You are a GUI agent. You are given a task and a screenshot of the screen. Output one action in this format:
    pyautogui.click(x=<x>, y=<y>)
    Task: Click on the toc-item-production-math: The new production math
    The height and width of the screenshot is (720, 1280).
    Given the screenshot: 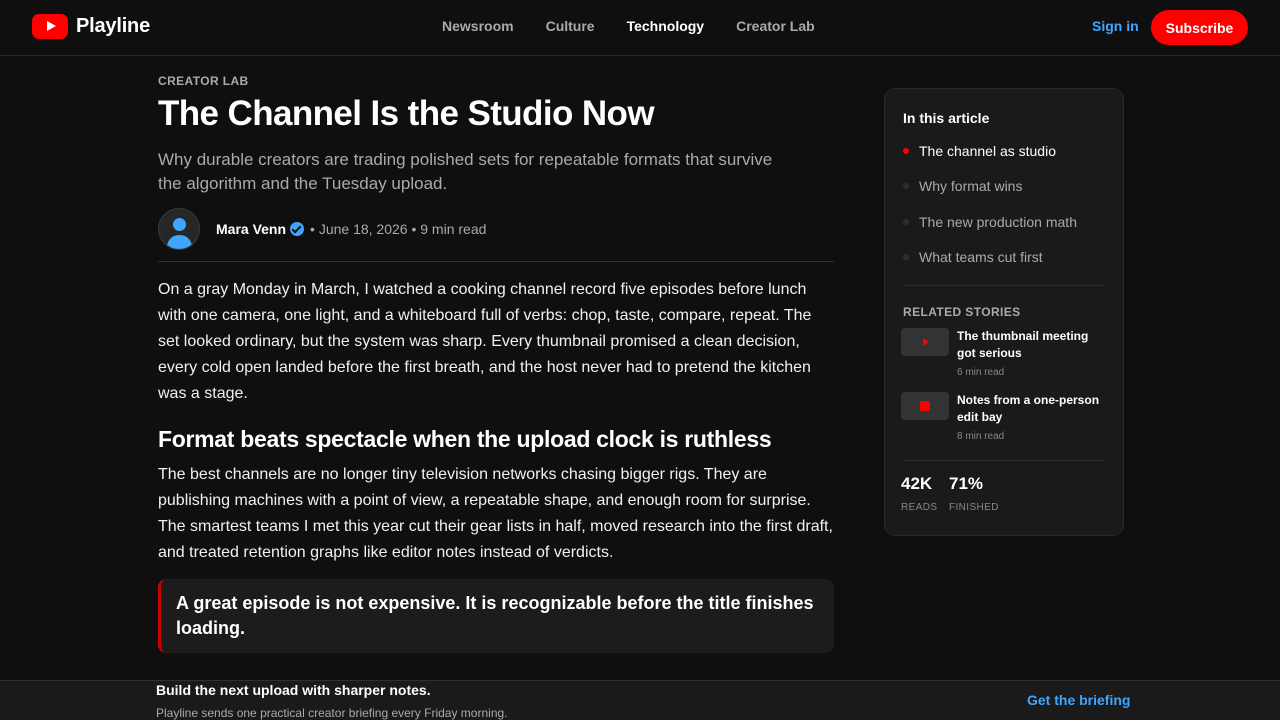 What is the action you would take?
    pyautogui.click(x=990, y=222)
    